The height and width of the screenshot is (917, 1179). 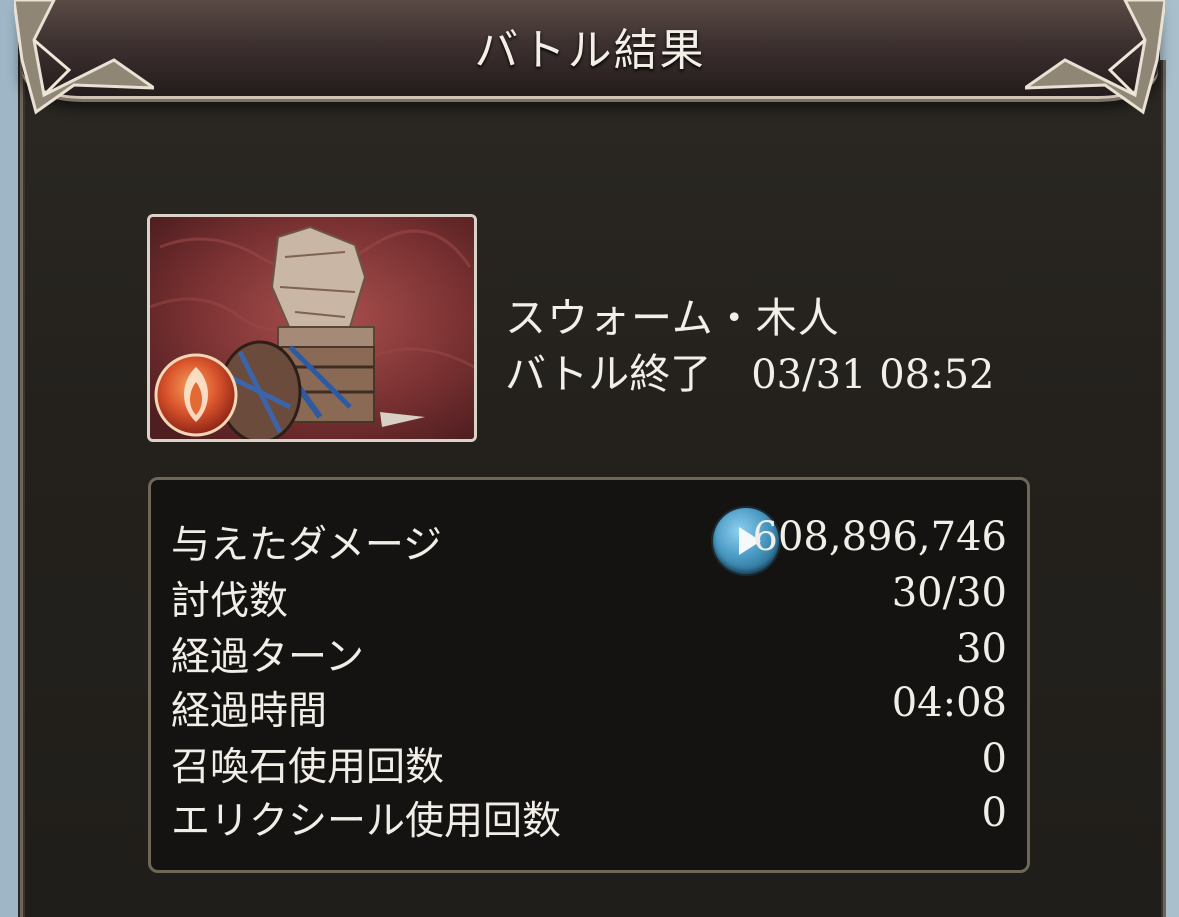 What do you see at coordinates (589, 541) in the screenshot?
I see `stat-row-damage: 与えたダメージ 608,896,746` at bounding box center [589, 541].